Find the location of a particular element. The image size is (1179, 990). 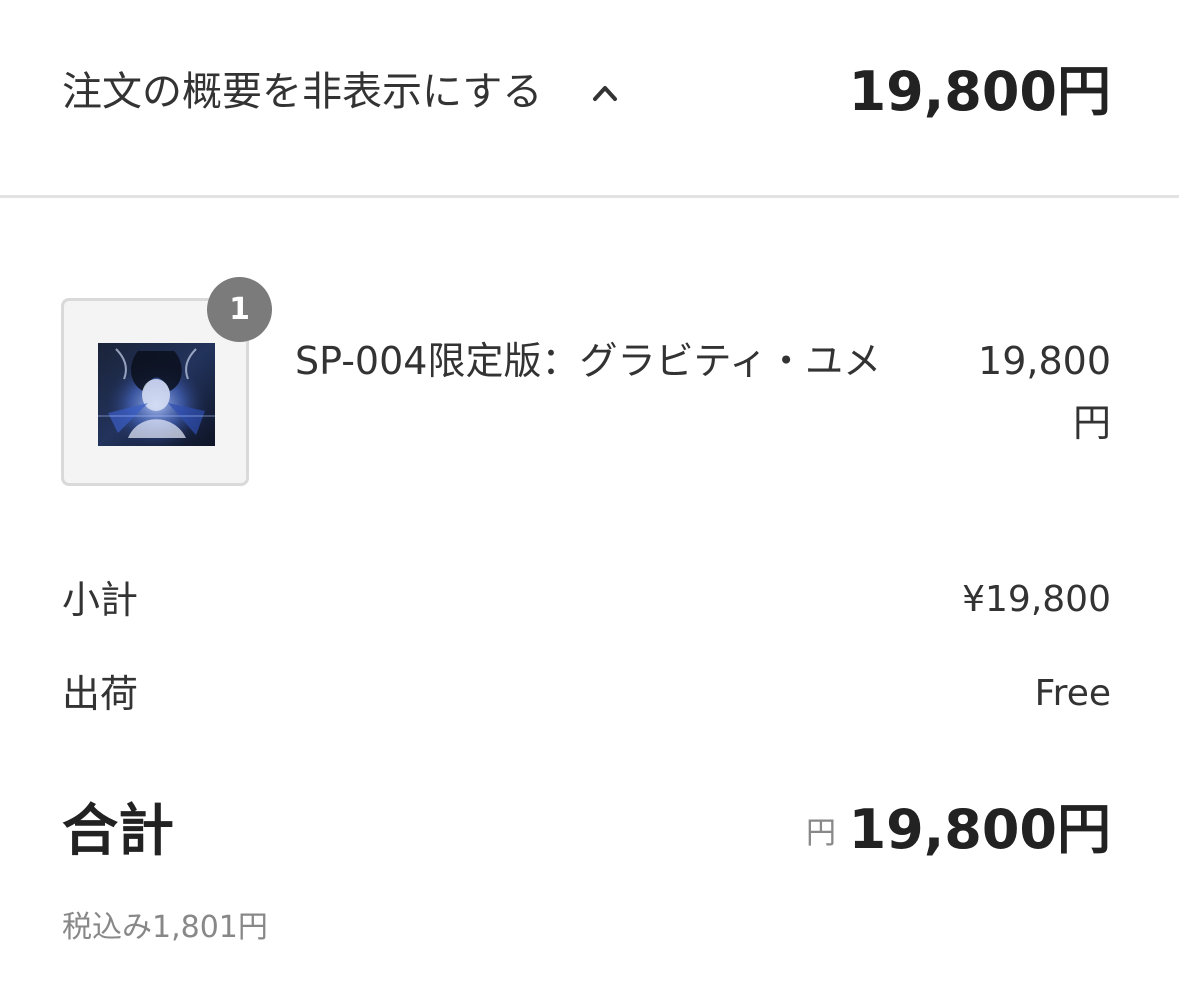

total-currency-code: 円 is located at coordinates (821, 833).